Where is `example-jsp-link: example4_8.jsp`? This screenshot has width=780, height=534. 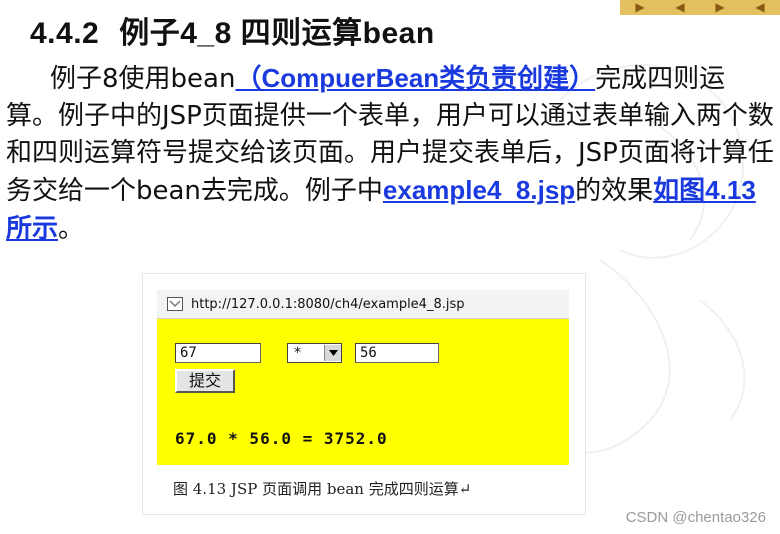 example-jsp-link: example4_8.jsp is located at coordinates (479, 190).